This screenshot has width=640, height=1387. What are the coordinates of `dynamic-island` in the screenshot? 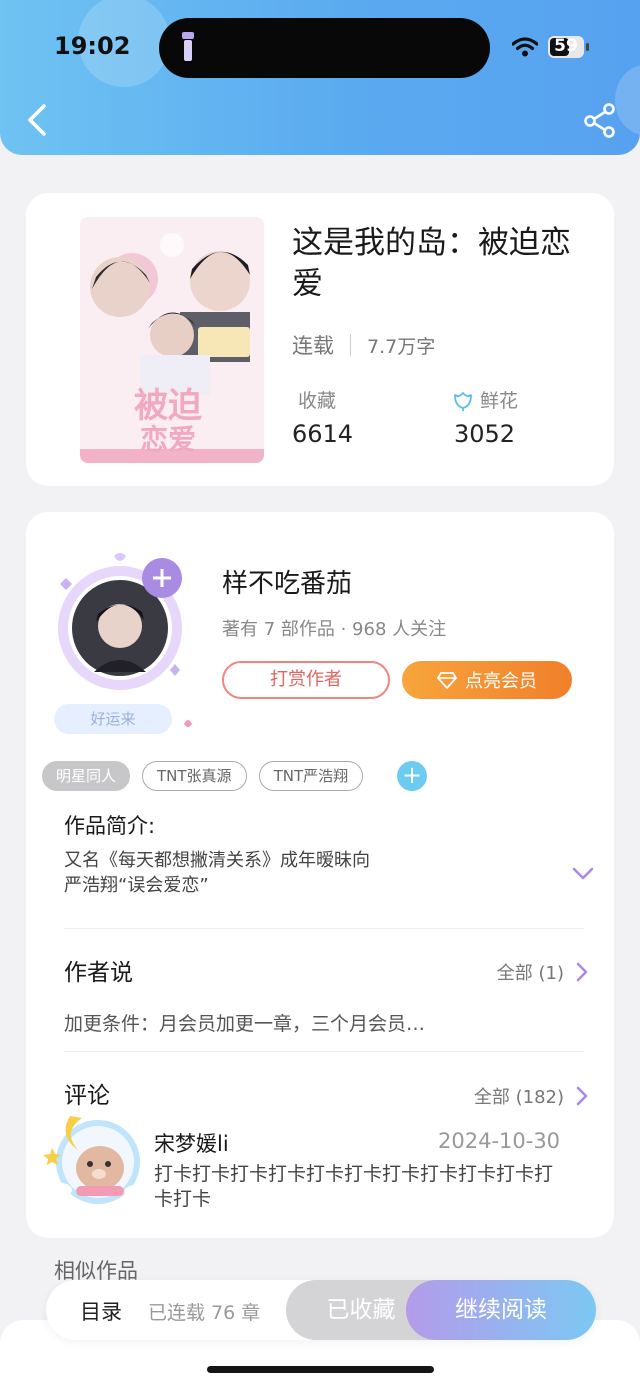 It's located at (324, 48).